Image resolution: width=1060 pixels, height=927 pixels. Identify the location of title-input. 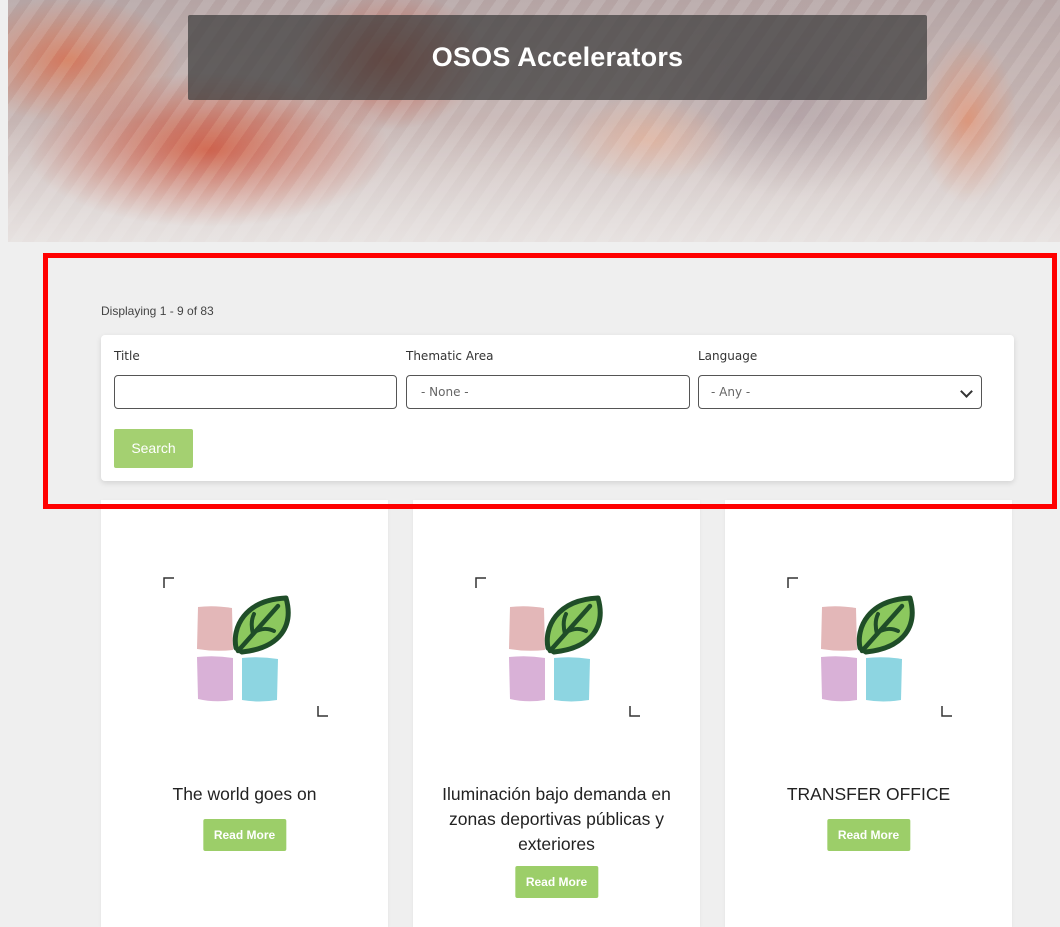
(255, 392).